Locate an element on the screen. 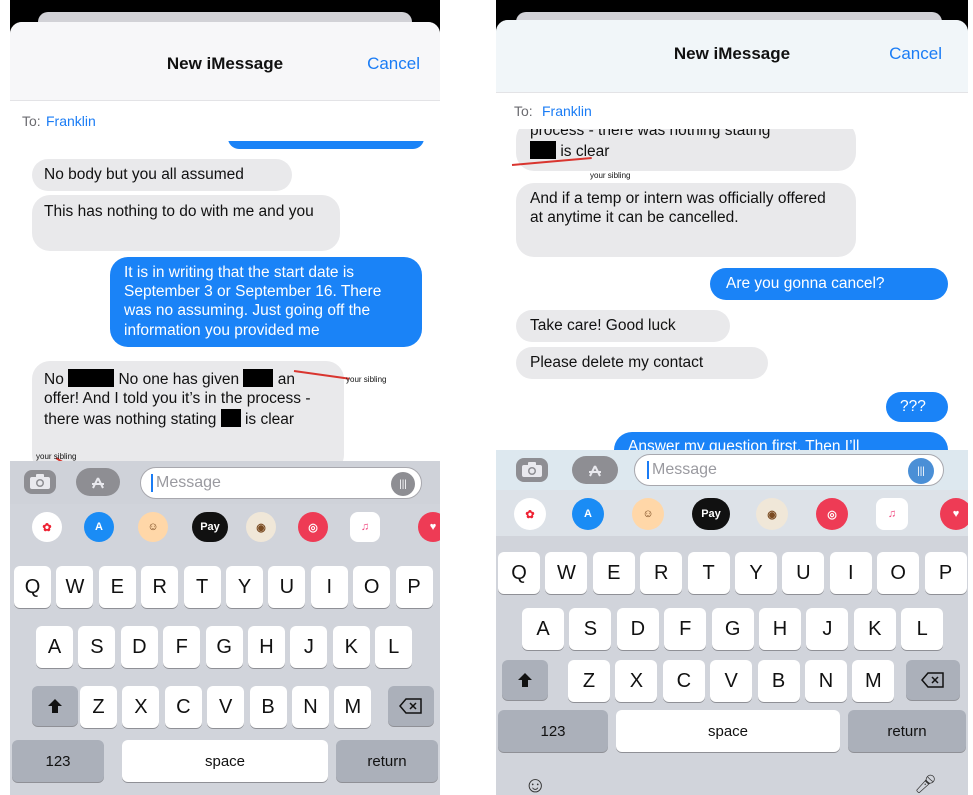 This screenshot has width=973, height=795. app-drawer: ✿ A ☺ Pay ◉ ◎ ♫ ♥ is located at coordinates (225, 527).